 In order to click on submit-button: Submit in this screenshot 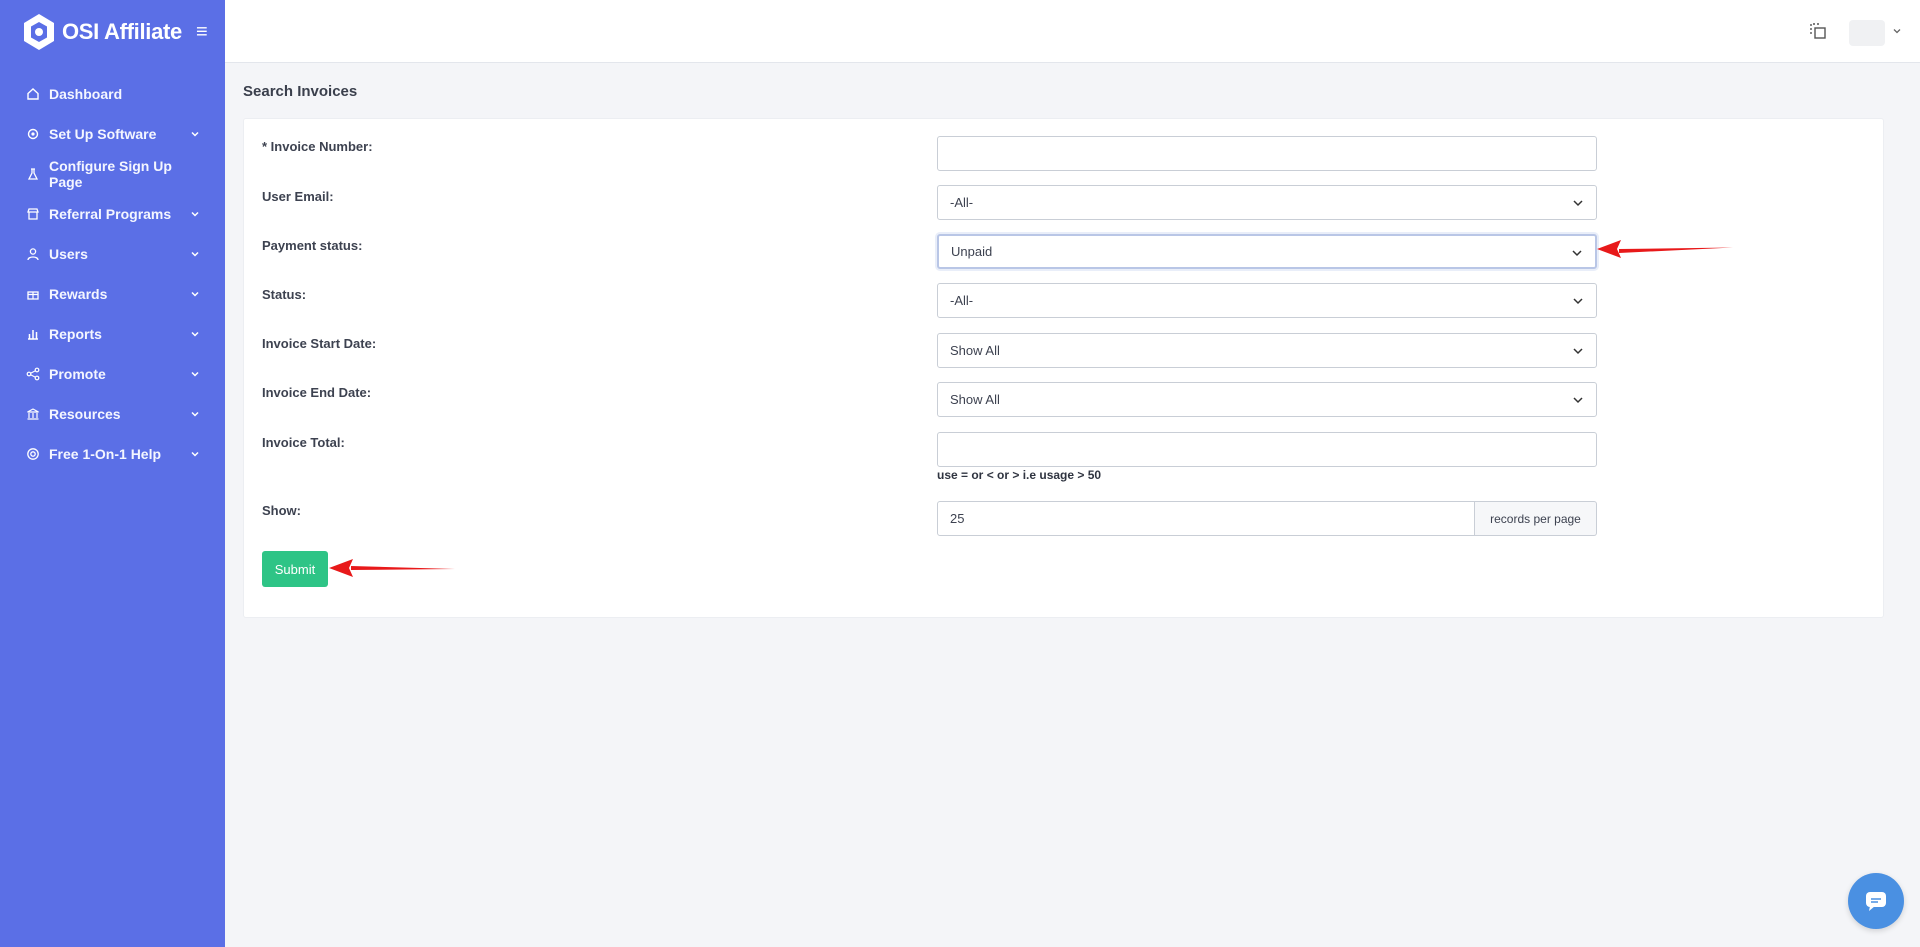, I will do `click(295, 569)`.